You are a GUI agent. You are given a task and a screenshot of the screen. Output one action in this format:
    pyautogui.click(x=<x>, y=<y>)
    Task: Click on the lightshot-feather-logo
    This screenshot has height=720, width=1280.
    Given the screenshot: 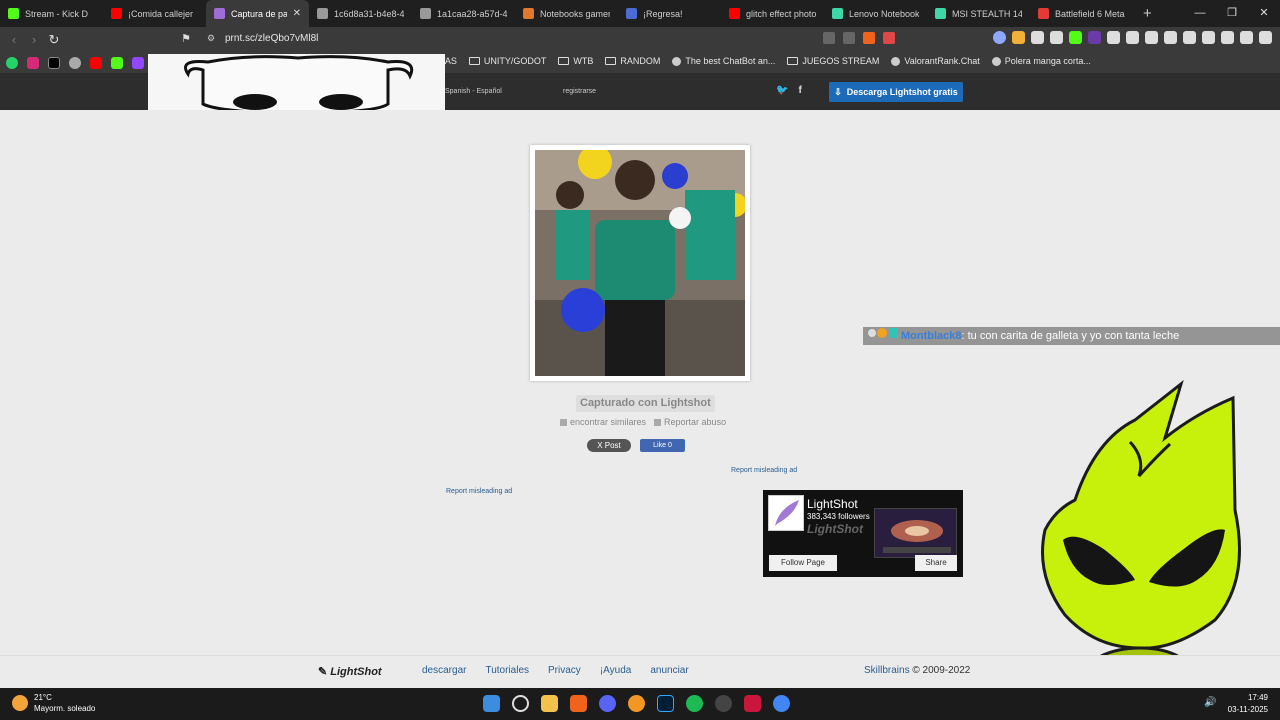 What is the action you would take?
    pyautogui.click(x=786, y=513)
    